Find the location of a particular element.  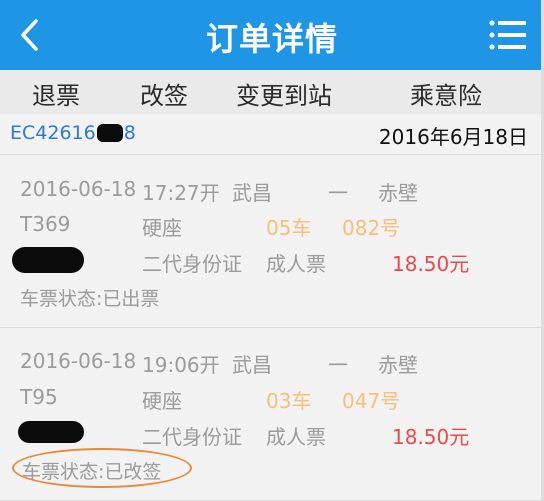

ticket-status: 车票状态:已出票 is located at coordinates (90, 299).